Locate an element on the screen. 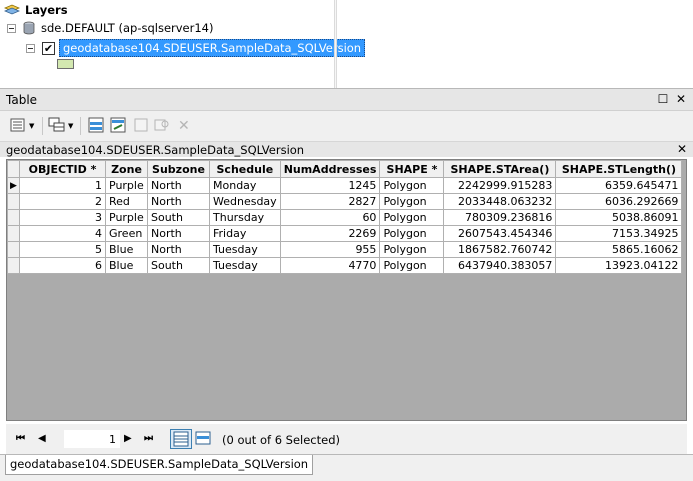 The height and width of the screenshot is (481, 693). clear-selection-button is located at coordinates (141, 126).